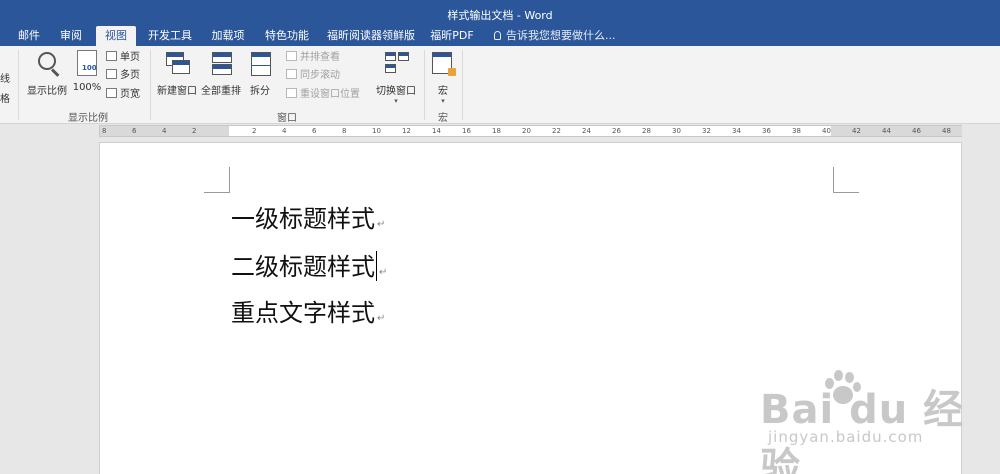 Image resolution: width=1000 pixels, height=474 pixels. I want to click on split-icon, so click(261, 64).